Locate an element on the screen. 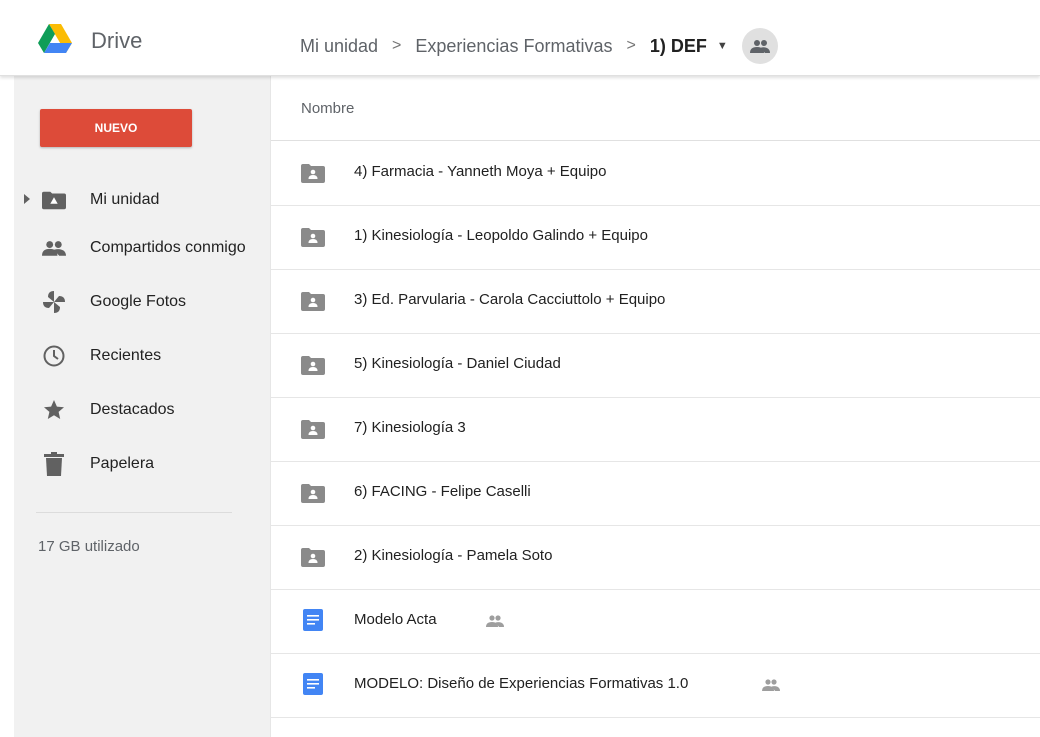 This screenshot has height=737, width=1040. file-name: Modelo Acta is located at coordinates (395, 619).